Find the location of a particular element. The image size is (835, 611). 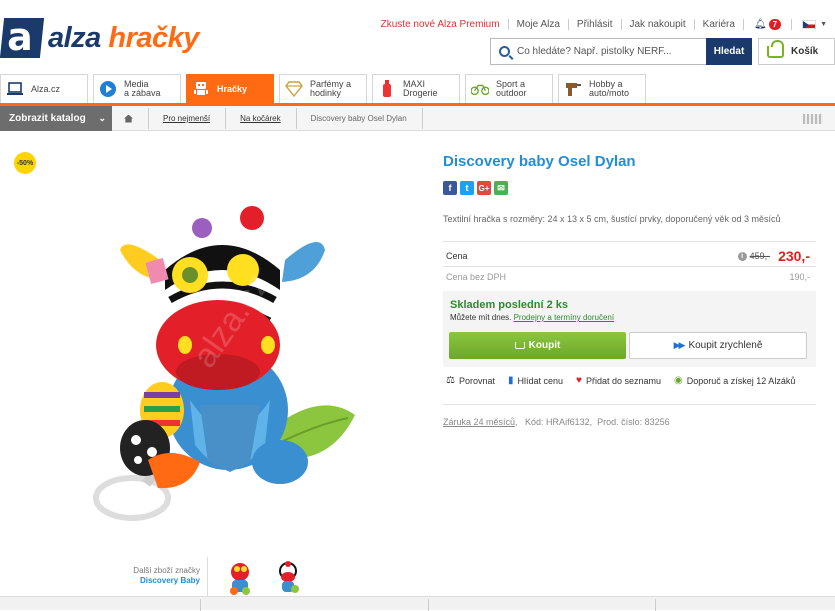

fast-forward-icon: ▶▶ is located at coordinates (679, 345).